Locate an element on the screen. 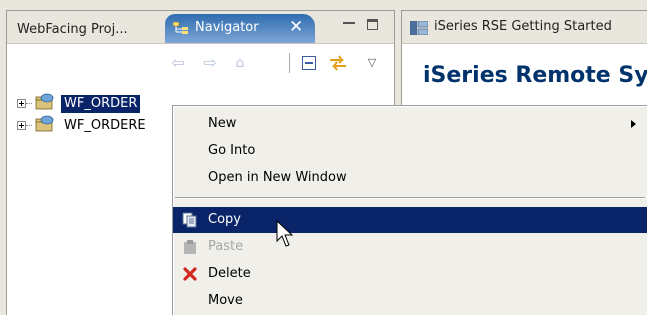 The width and height of the screenshot is (647, 315). tab-navigator: Navigator ✕ is located at coordinates (240, 28).